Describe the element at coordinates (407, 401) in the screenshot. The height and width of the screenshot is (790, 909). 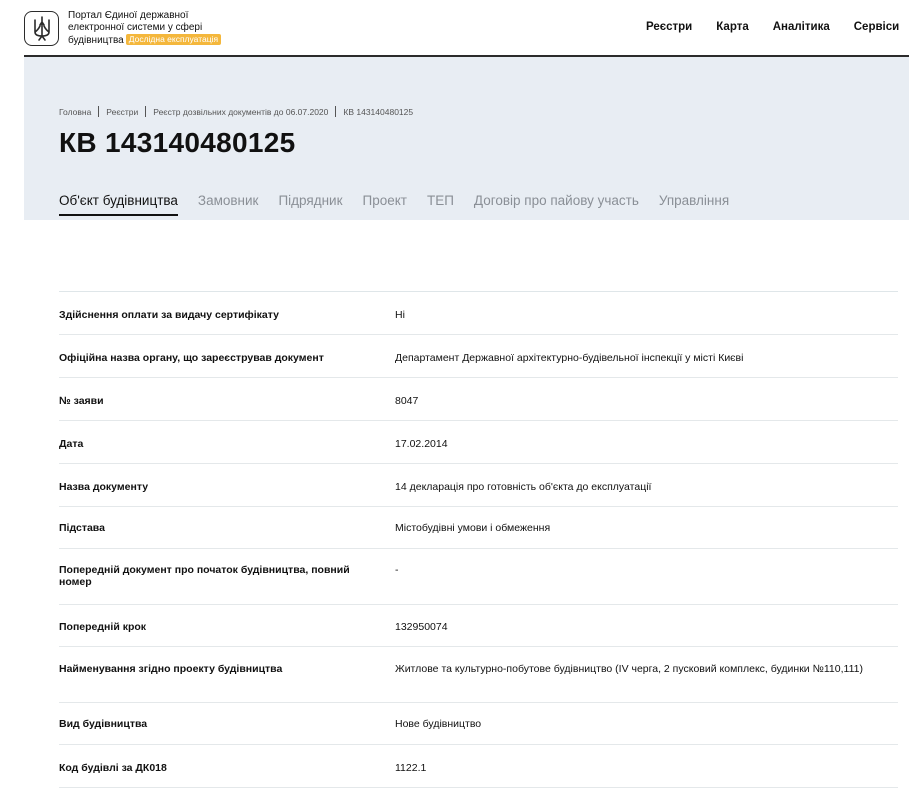
I see `row-value: 8047` at that location.